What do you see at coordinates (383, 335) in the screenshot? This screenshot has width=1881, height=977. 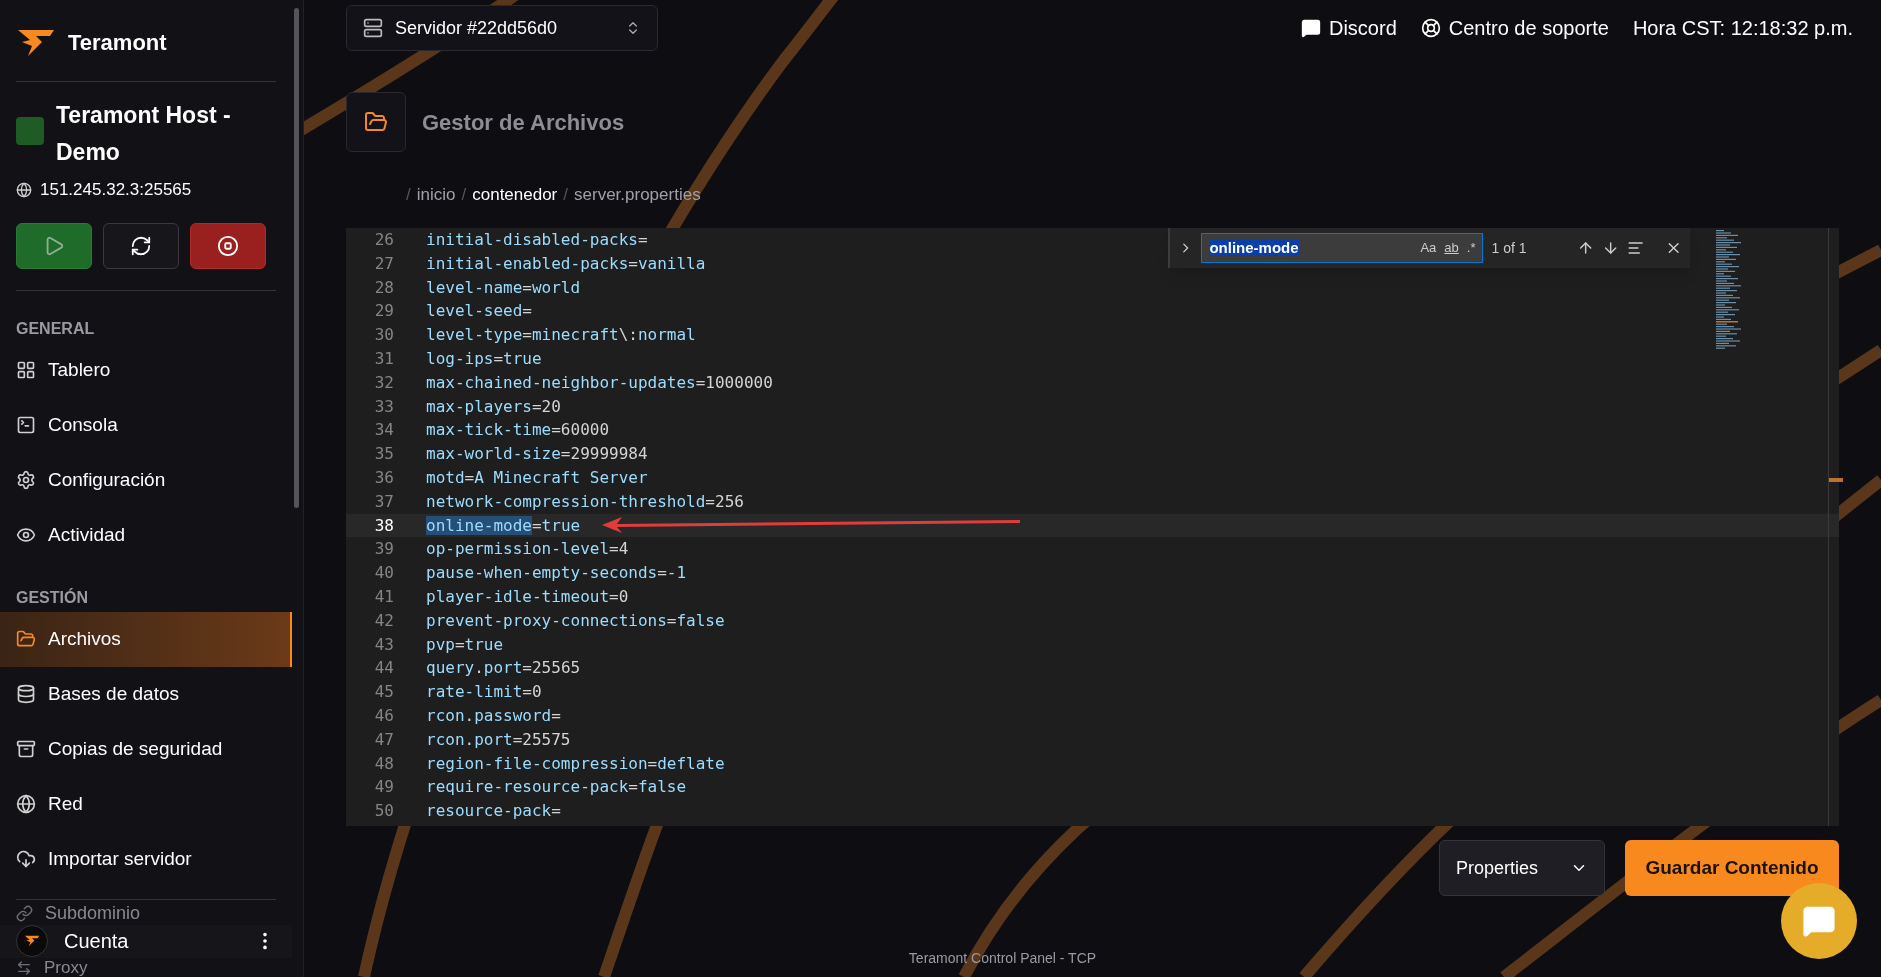 I see `line-number: 30` at bounding box center [383, 335].